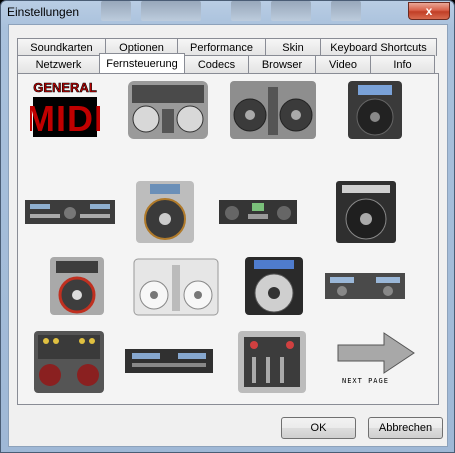 Image resolution: width=455 pixels, height=453 pixels. What do you see at coordinates (365, 381) in the screenshot?
I see `next-page-label: NEXT PAGE` at bounding box center [365, 381].